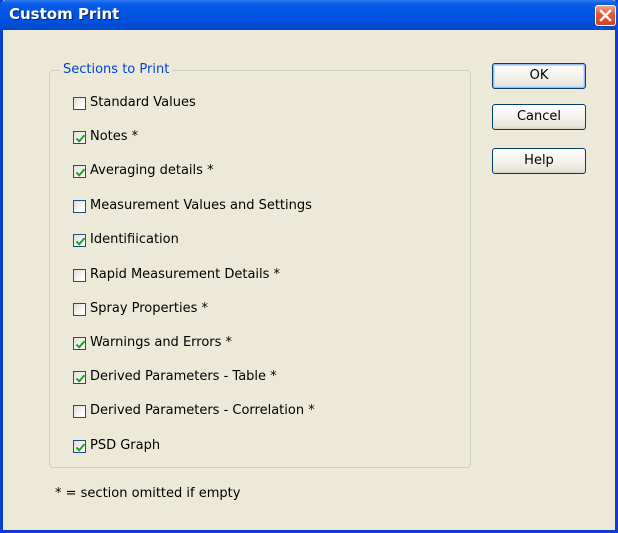 The width and height of the screenshot is (618, 533). I want to click on checkbox-derived-correlation: Derived Parameters - Correlation *, so click(194, 411).